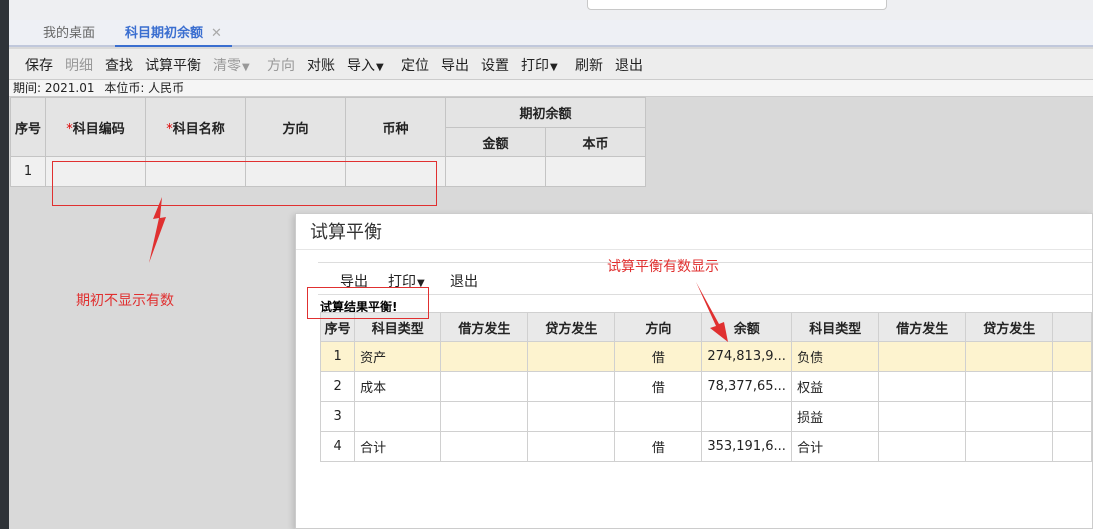 The width and height of the screenshot is (1093, 529). Describe the element at coordinates (281, 65) in the screenshot. I see `direction-button: 方向` at that location.